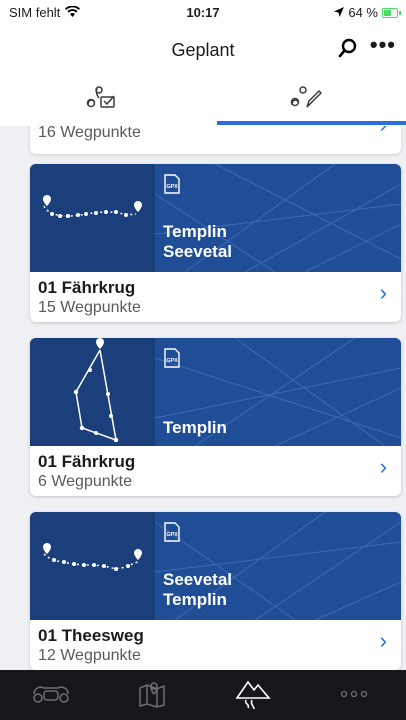 This screenshot has height=720, width=406. I want to click on waypoint-count: 12 Wegpunkte, so click(89, 655).